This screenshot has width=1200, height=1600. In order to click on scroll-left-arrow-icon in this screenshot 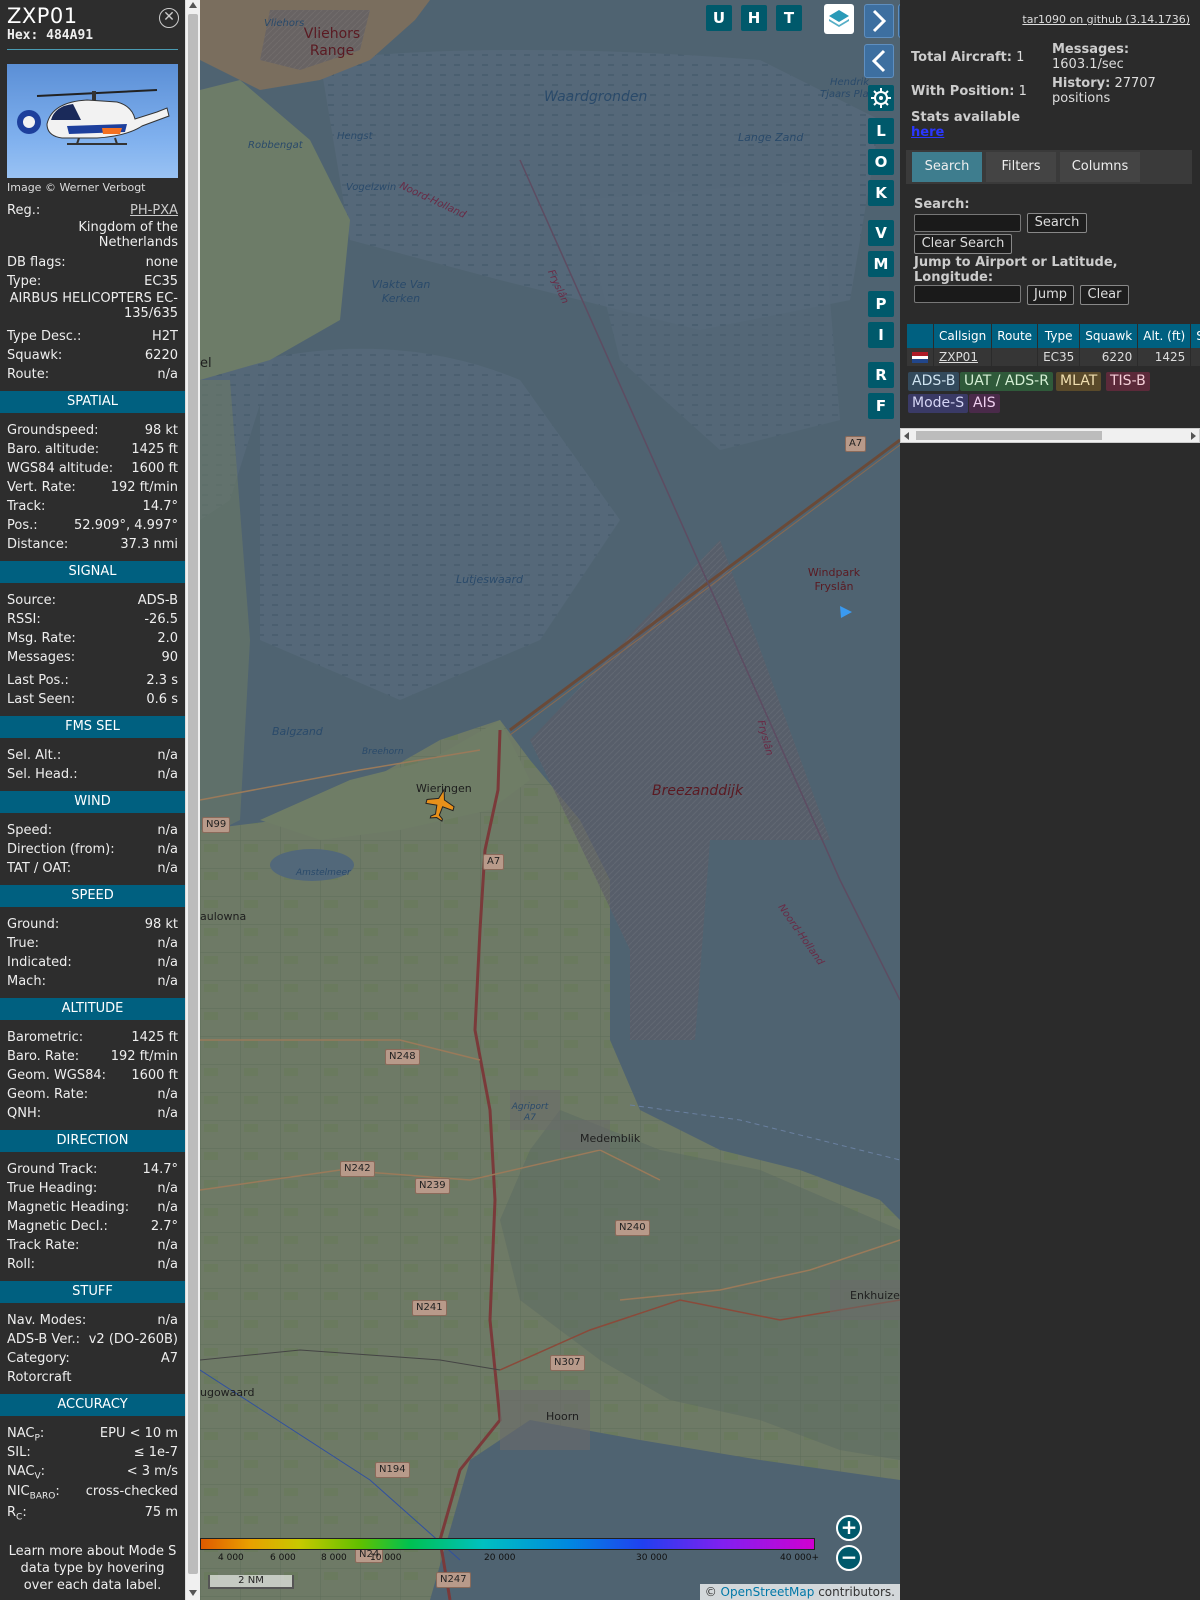, I will do `click(906, 436)`.